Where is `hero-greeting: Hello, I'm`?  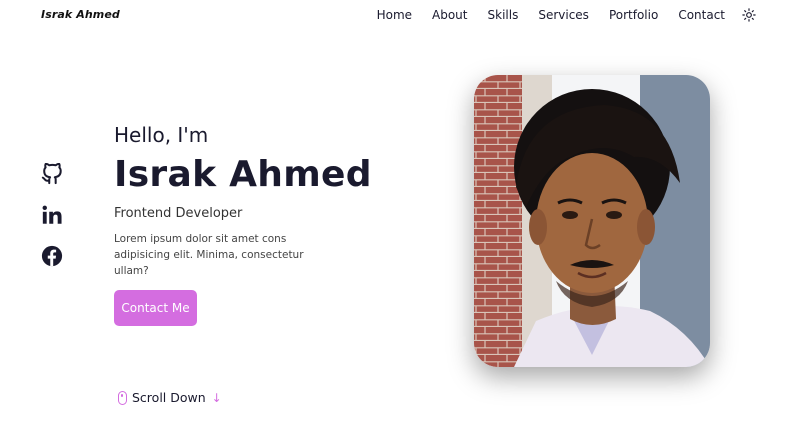 hero-greeting: Hello, I'm is located at coordinates (161, 135).